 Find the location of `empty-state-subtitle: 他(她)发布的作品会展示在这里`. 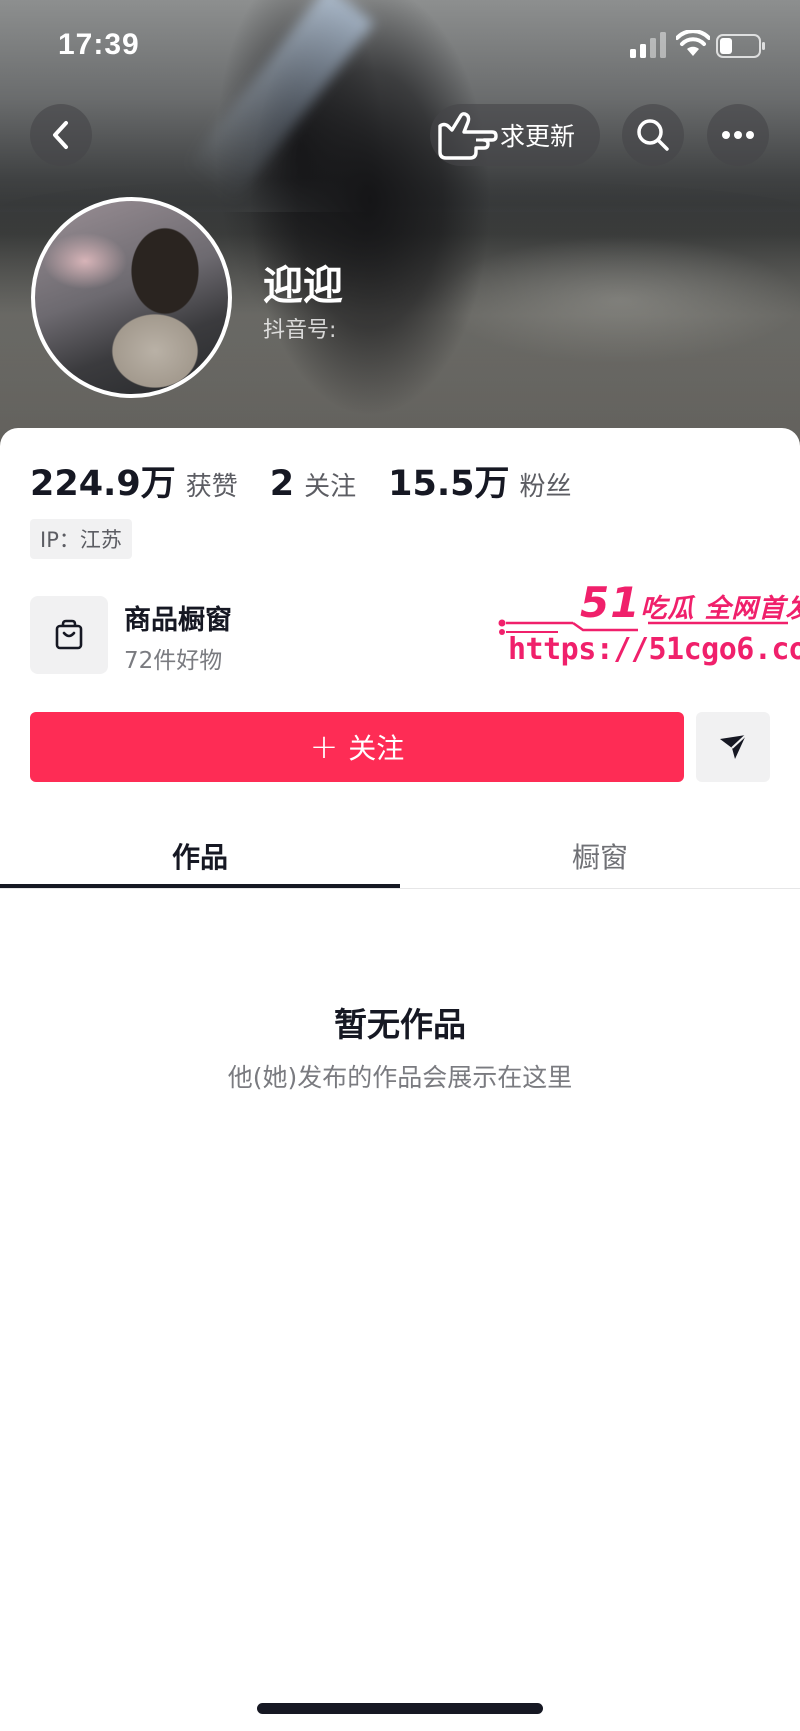

empty-state-subtitle: 他(她)发布的作品会展示在这里 is located at coordinates (400, 1077).